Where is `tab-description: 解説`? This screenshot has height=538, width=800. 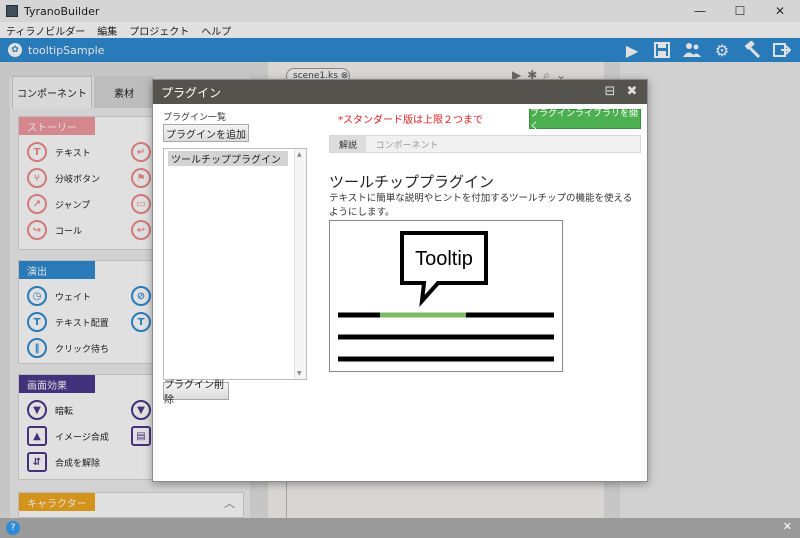
tab-description: 解説 is located at coordinates (348, 144).